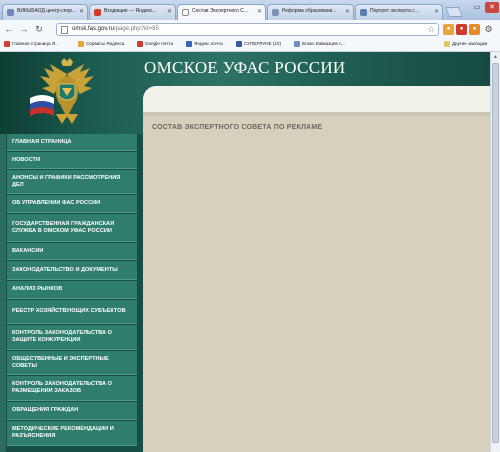  I want to click on minimize-icon, so click(451, 6).